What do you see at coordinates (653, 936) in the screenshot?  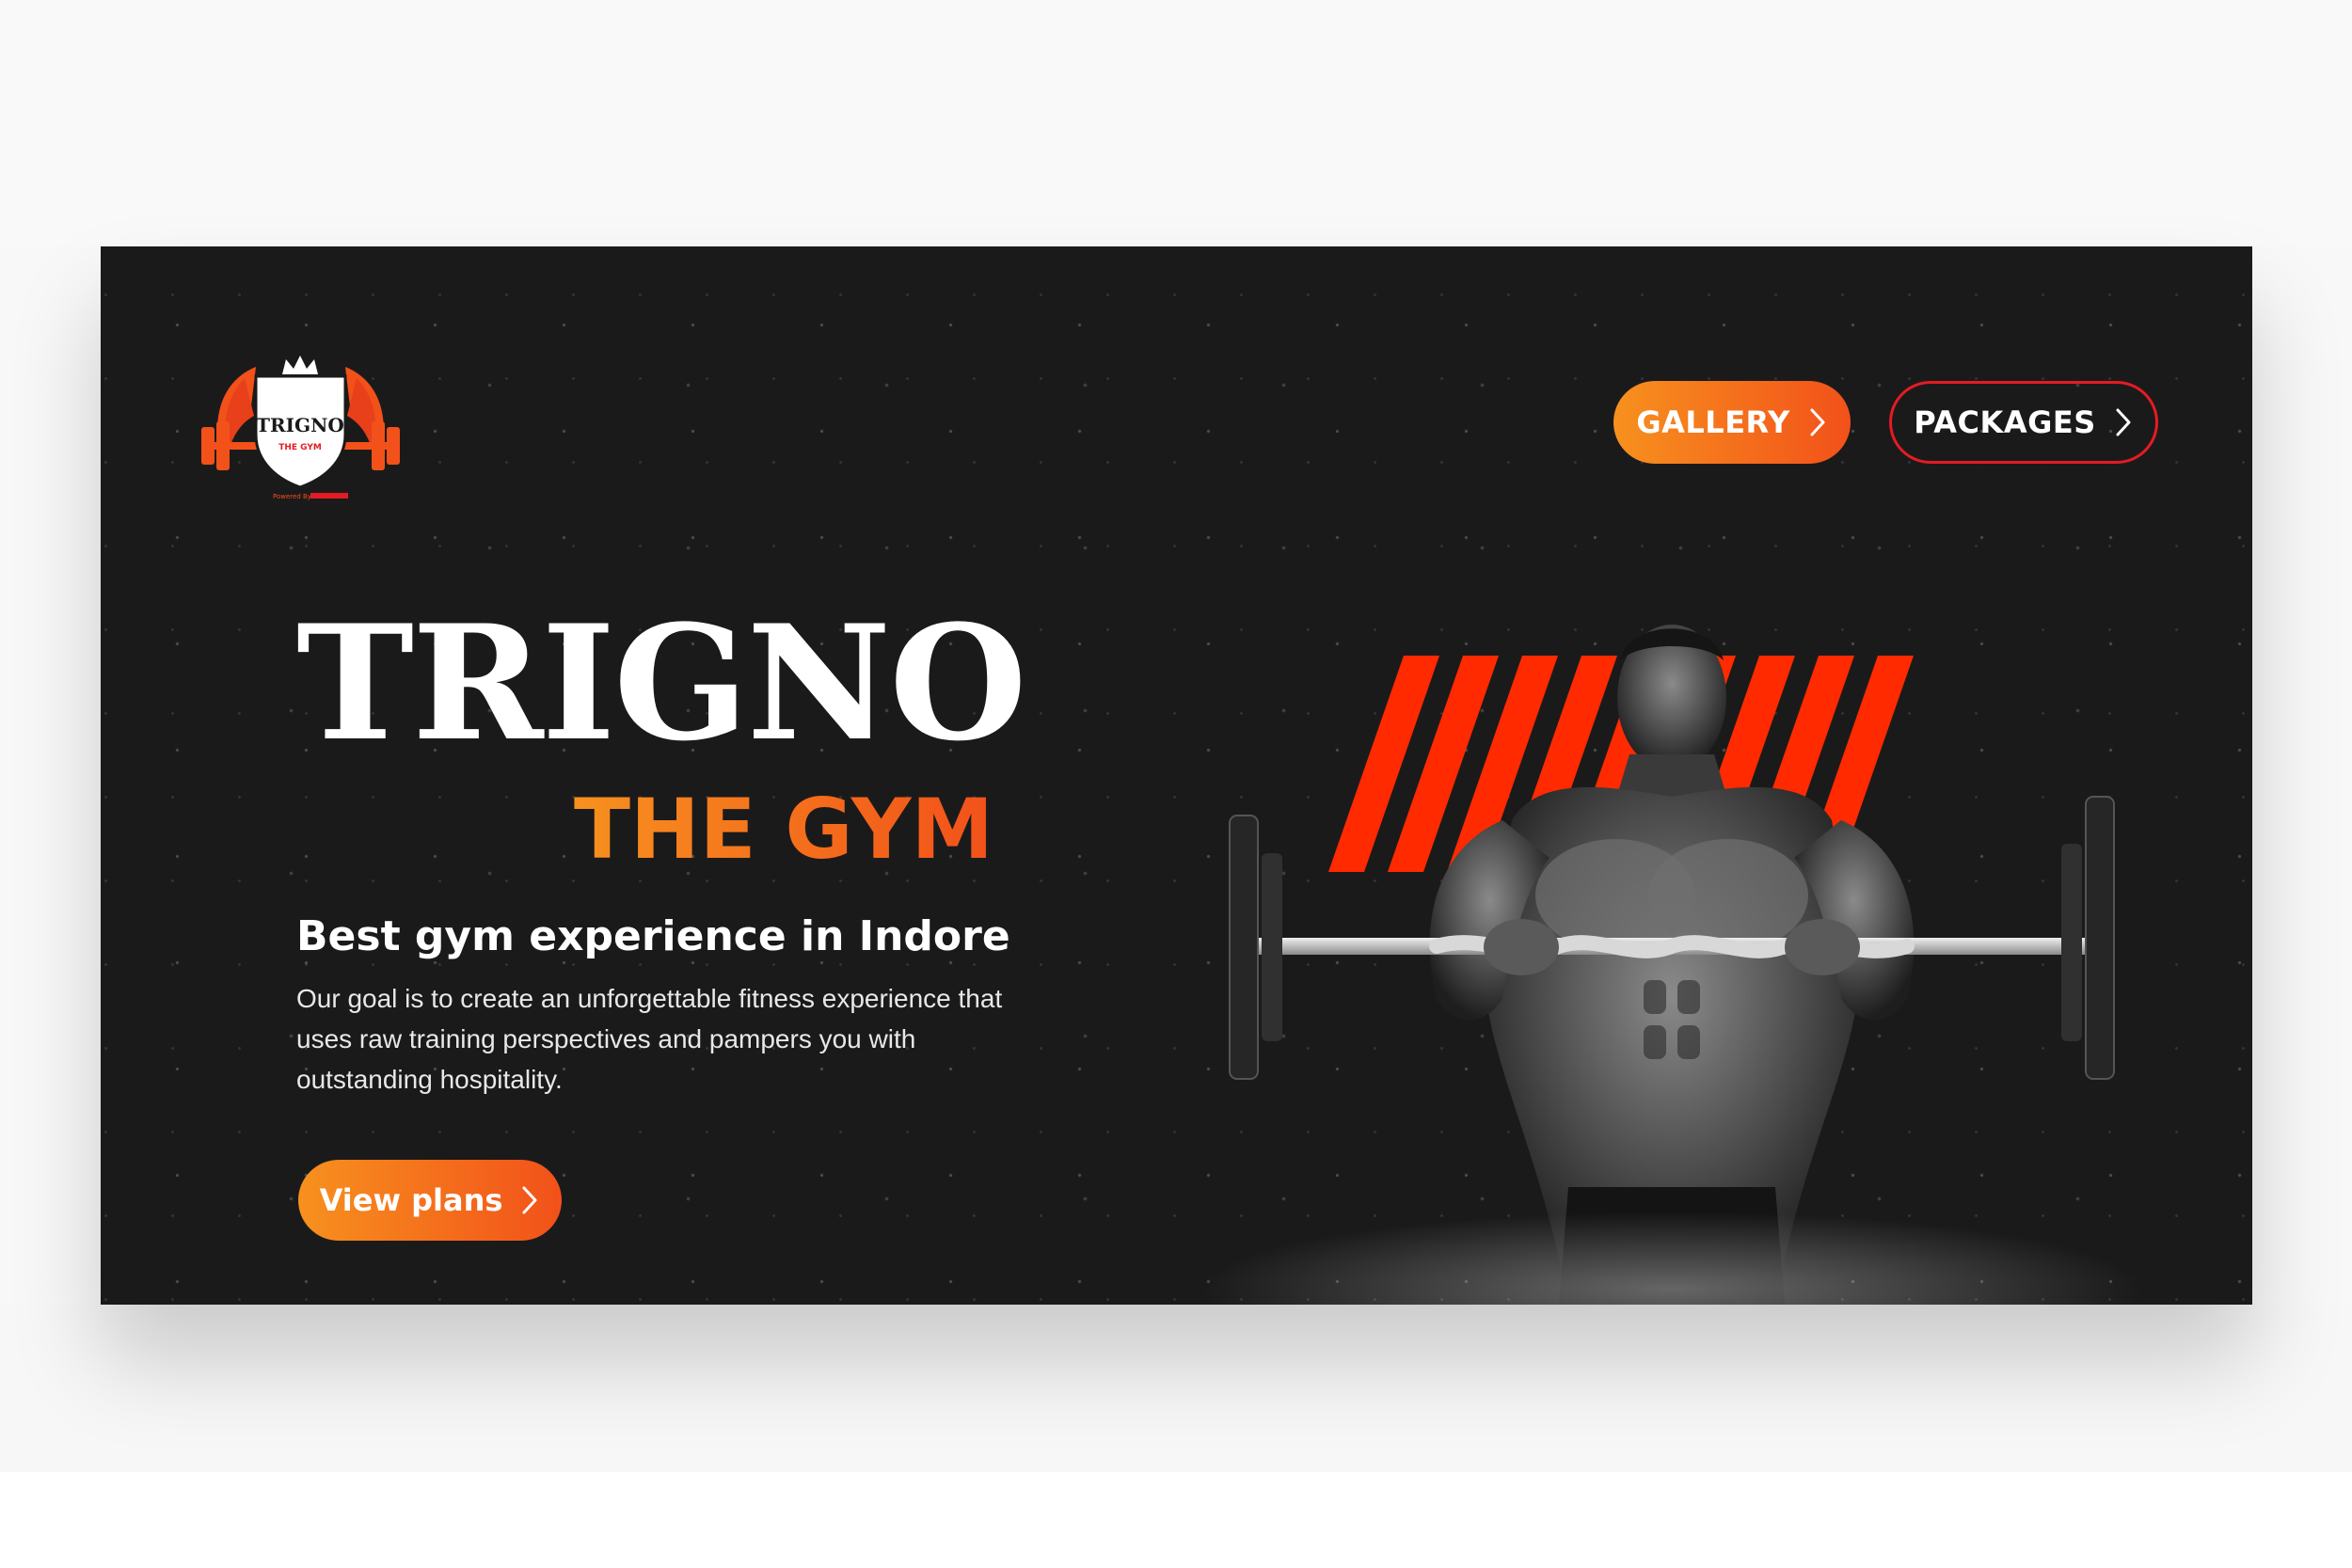 I see `hero-tagline: Best gym experience in Indore` at bounding box center [653, 936].